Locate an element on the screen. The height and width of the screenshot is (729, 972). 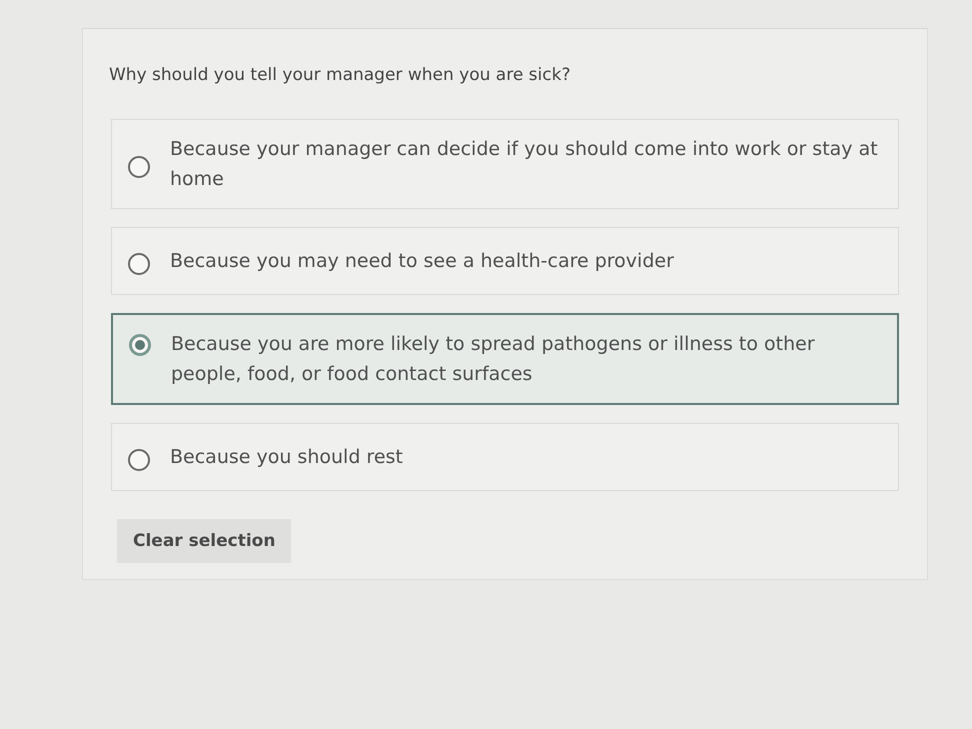
option-label: Because you should rest is located at coordinates (286, 457).